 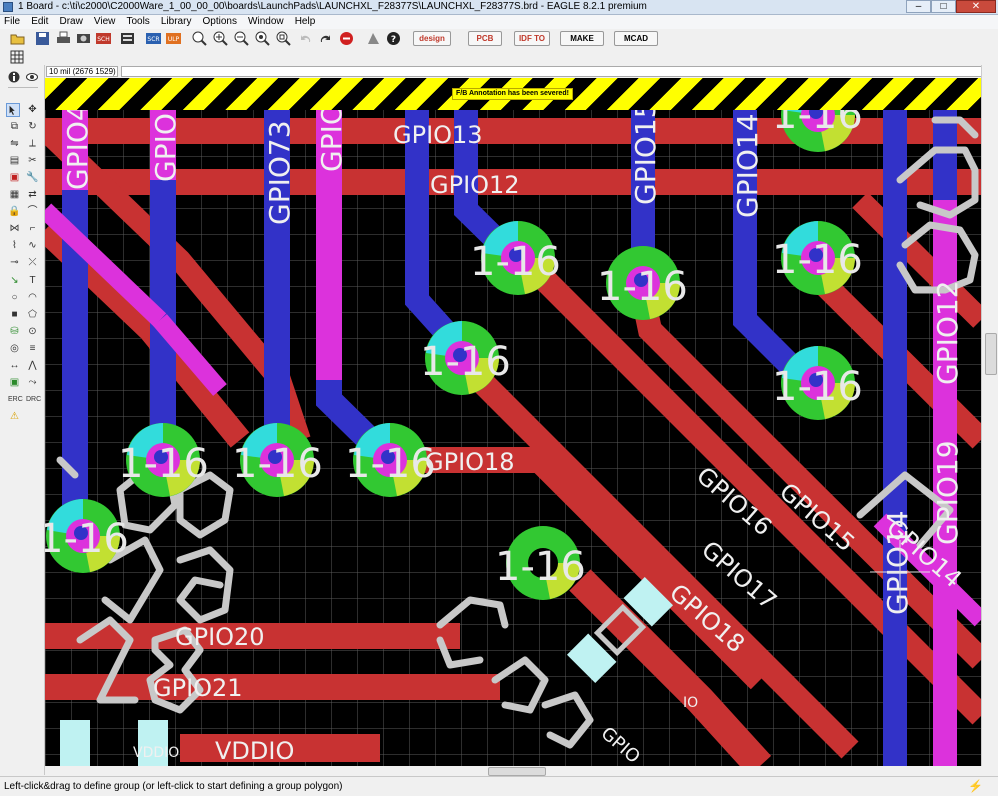 I want to click on hole-icon: ◎, so click(x=14, y=349).